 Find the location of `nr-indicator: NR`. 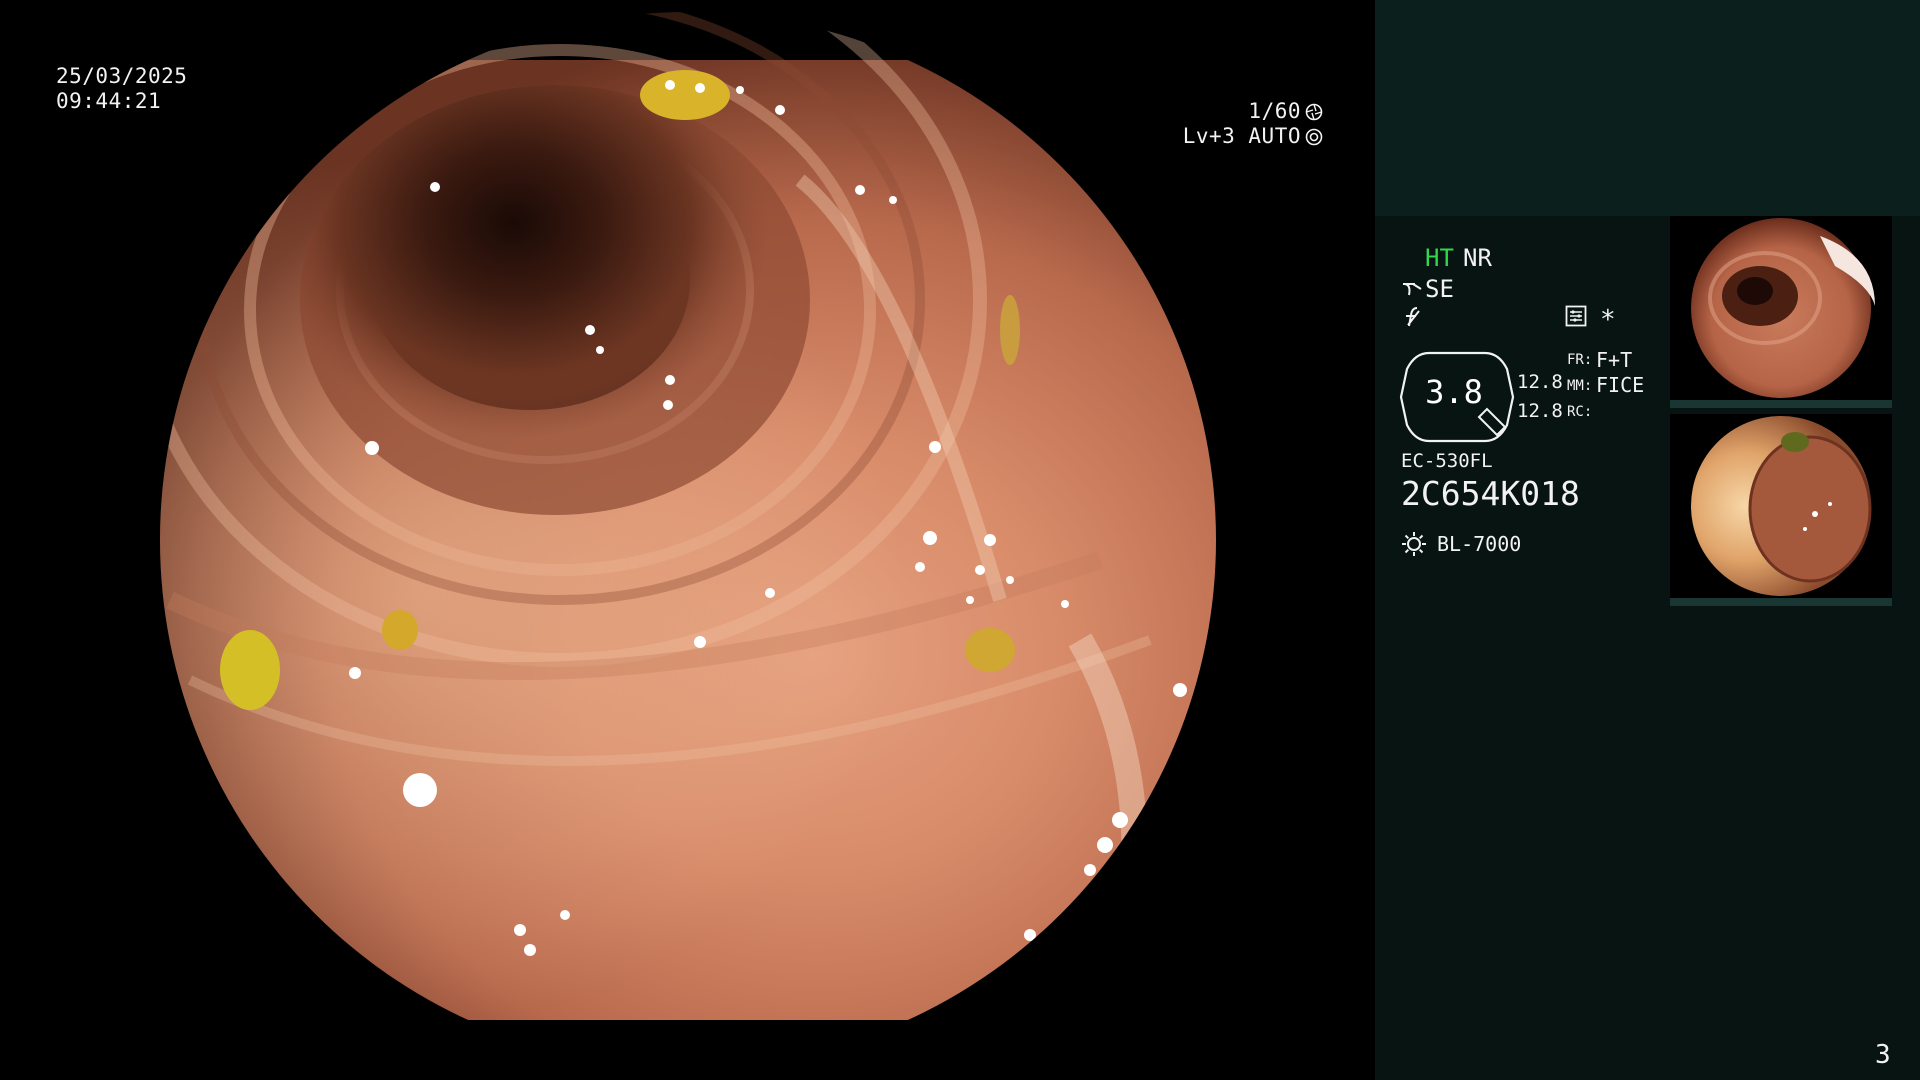

nr-indicator: NR is located at coordinates (1477, 258).